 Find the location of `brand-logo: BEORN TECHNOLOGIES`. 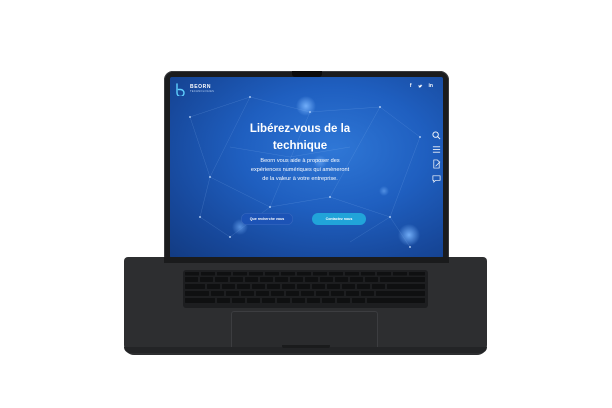

brand-logo: BEORN TECHNOLOGIES is located at coordinates (194, 89).